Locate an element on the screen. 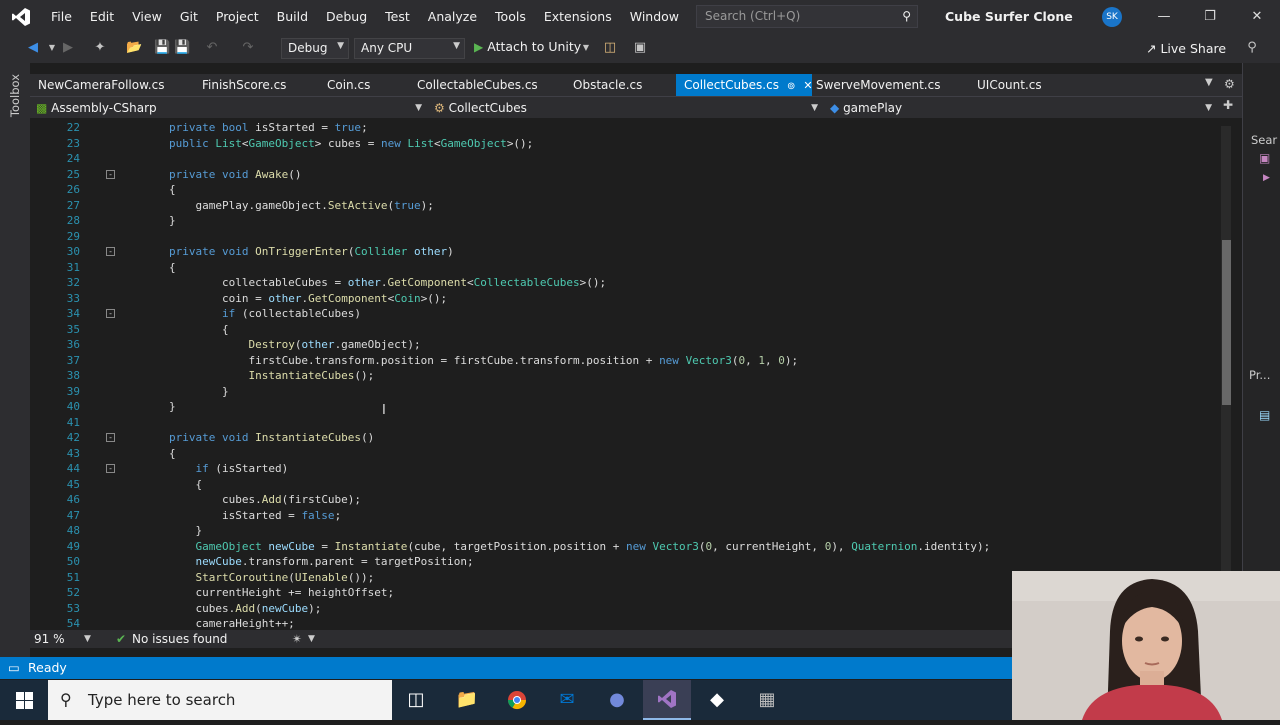 The height and width of the screenshot is (725, 1280). code-line: 39 } is located at coordinates (623, 392).